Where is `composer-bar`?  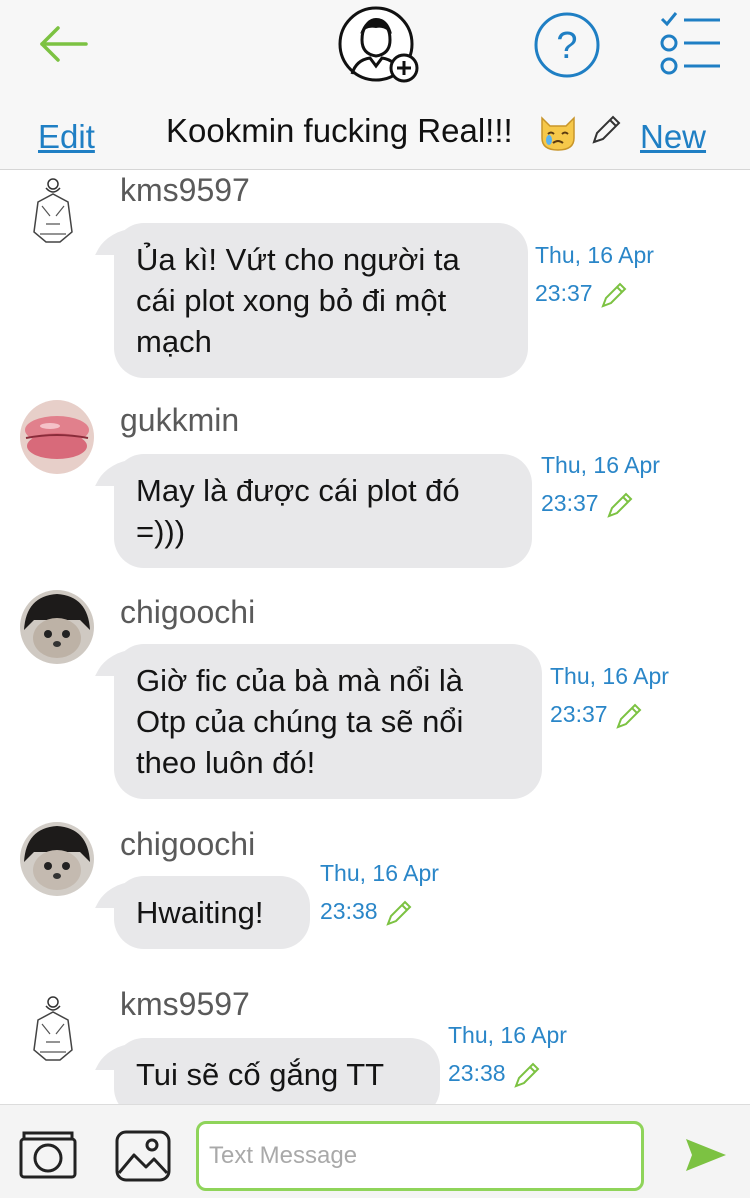
composer-bar is located at coordinates (375, 1151).